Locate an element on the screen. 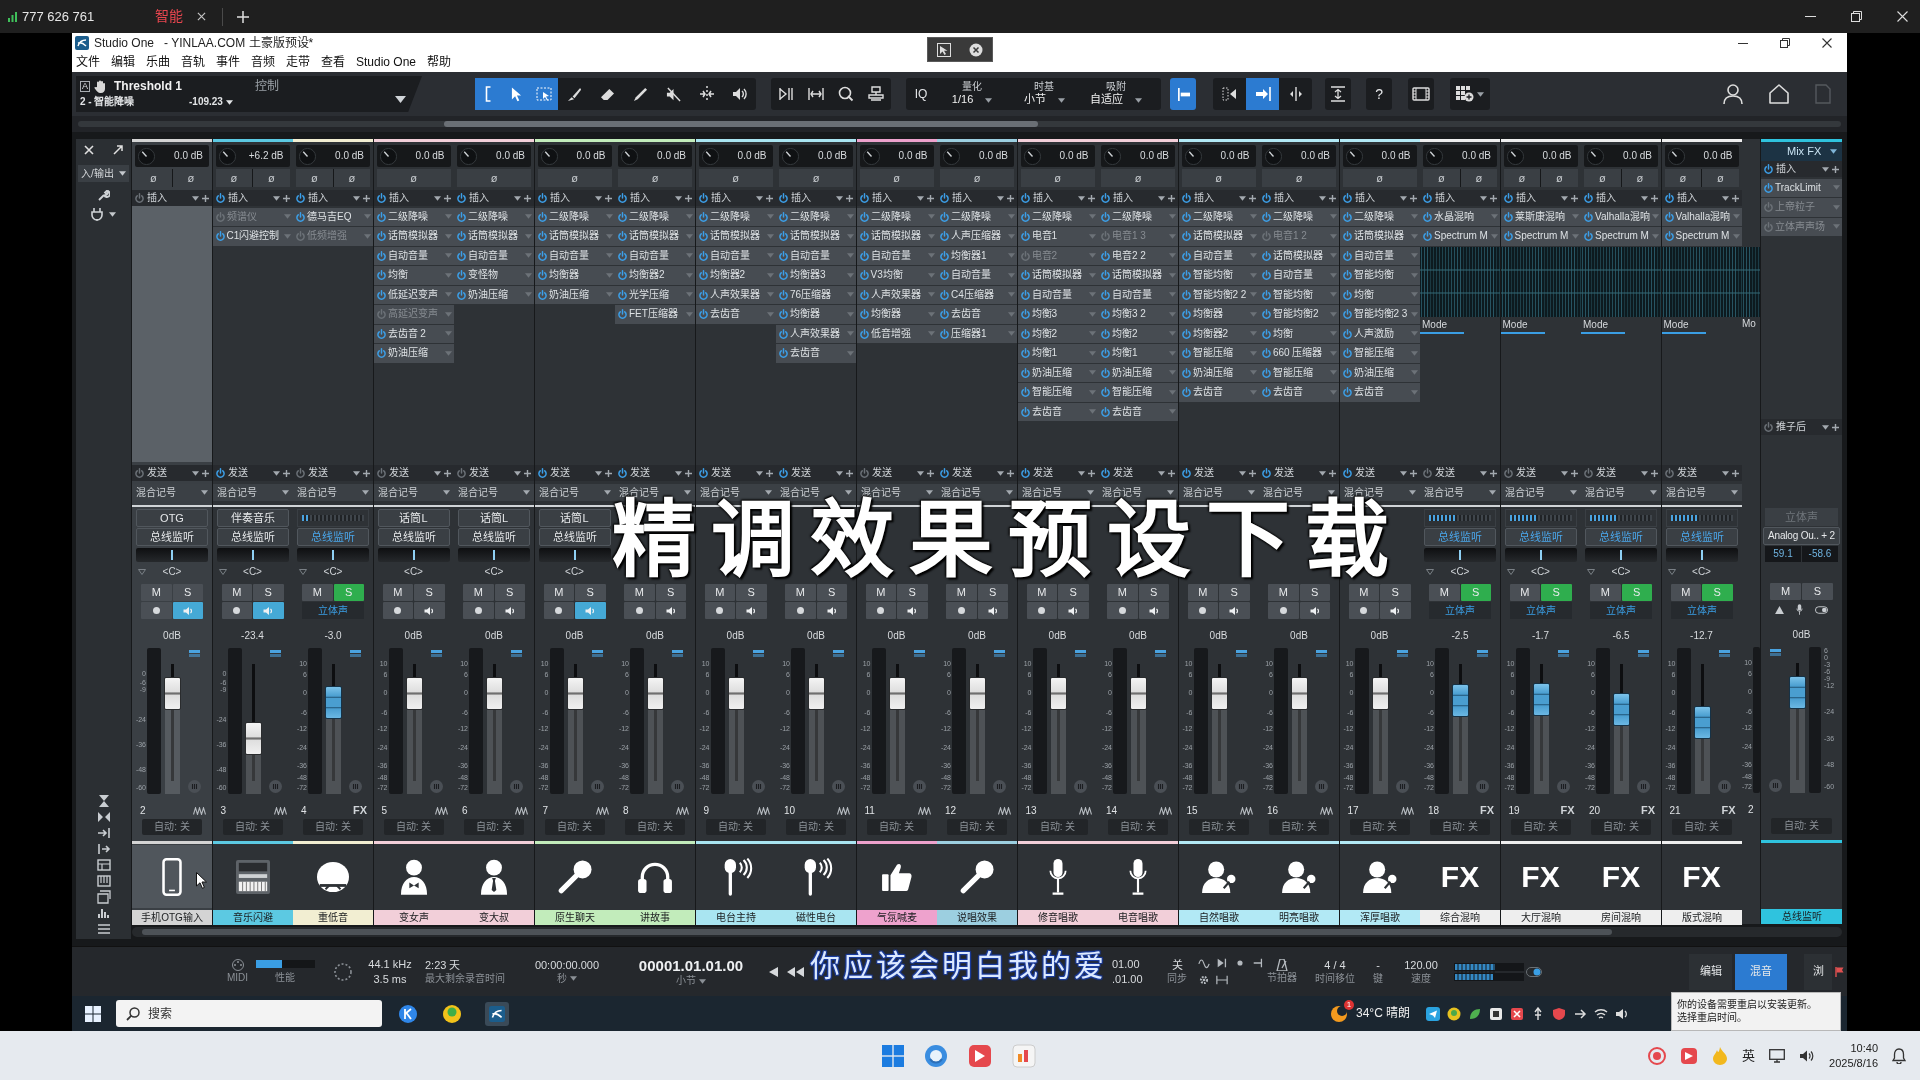 The image size is (1920, 1080). inward-arrows-icon is located at coordinates (103, 817).